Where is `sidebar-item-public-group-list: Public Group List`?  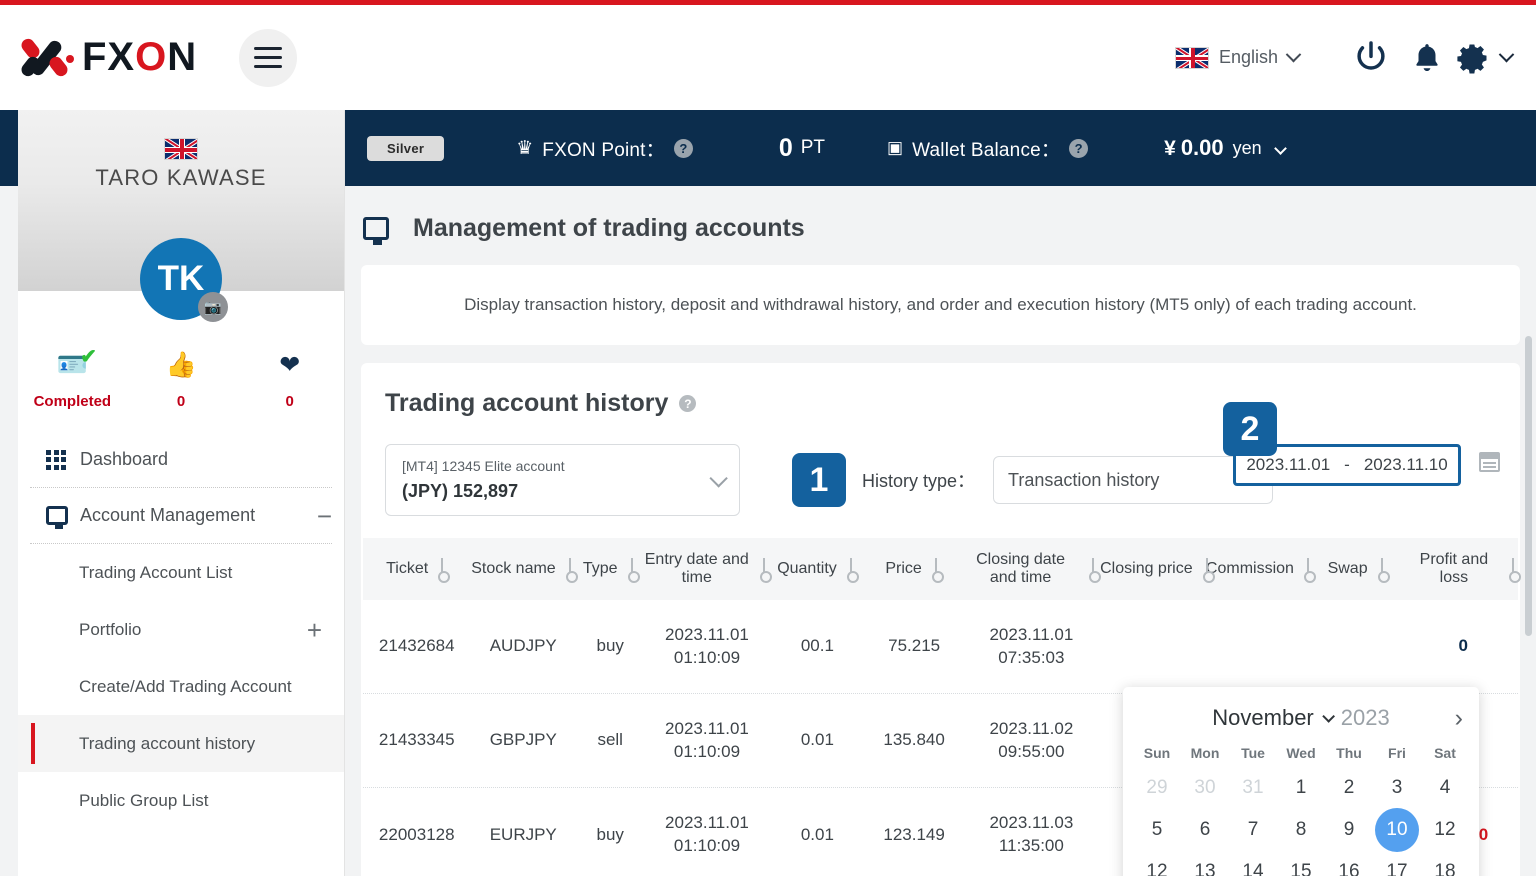
sidebar-item-public-group-list: Public Group List is located at coordinates (181, 800).